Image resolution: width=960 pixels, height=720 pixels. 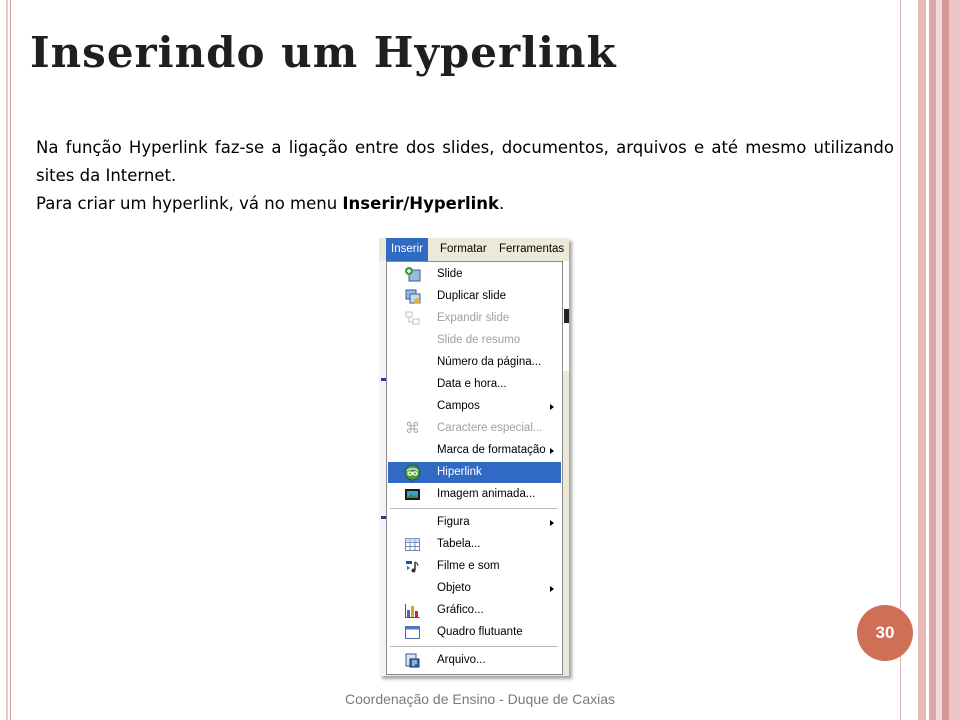 What do you see at coordinates (412, 544) in the screenshot?
I see `table-icon` at bounding box center [412, 544].